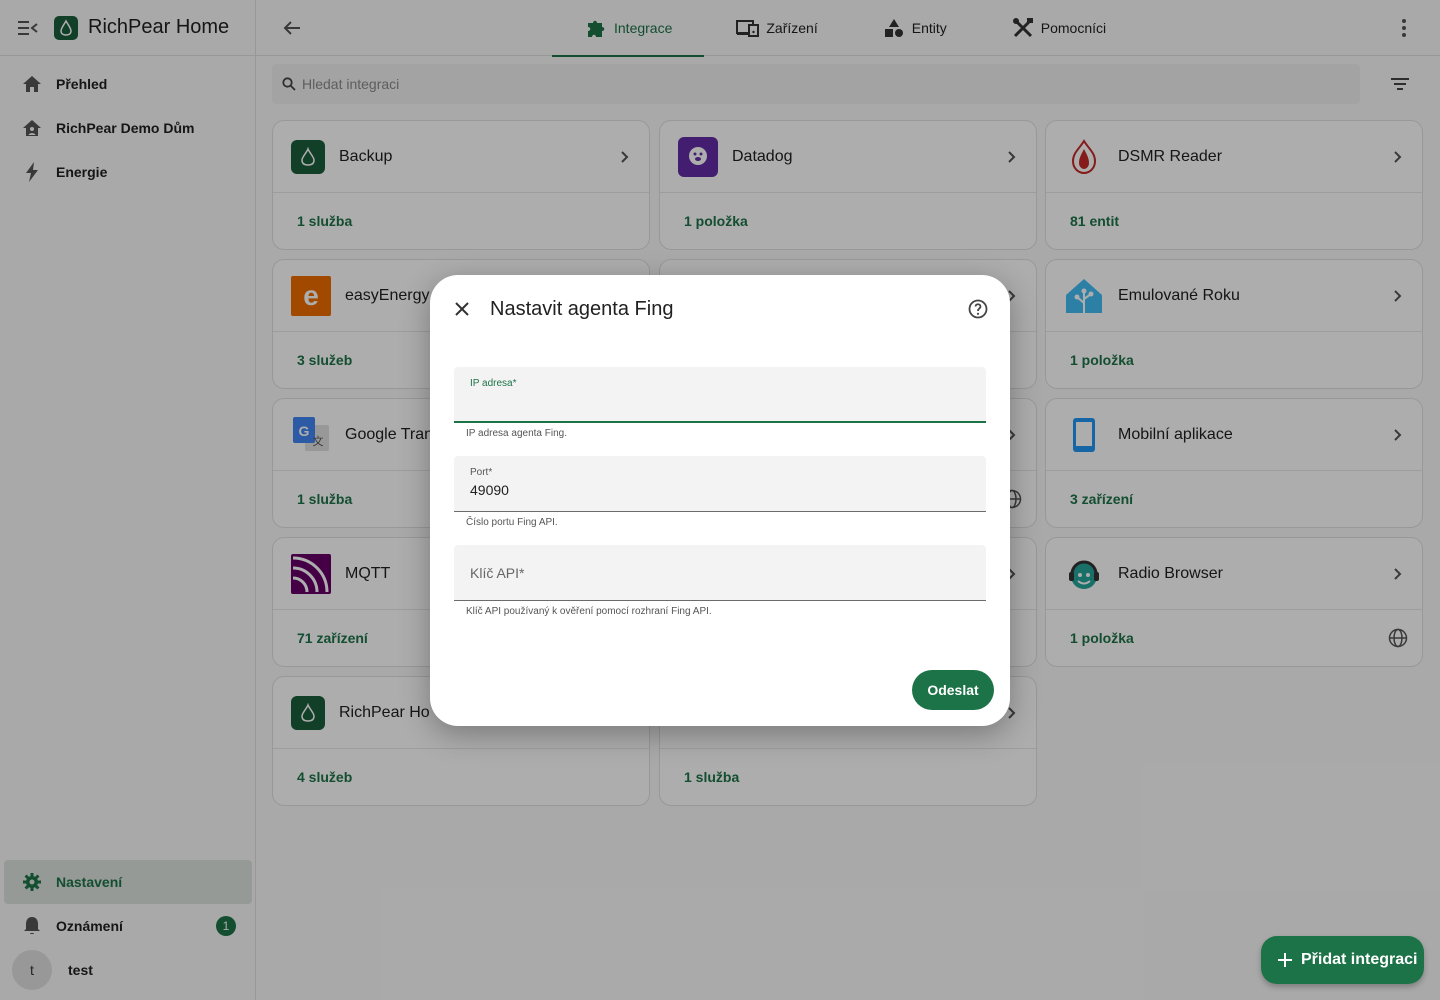 This screenshot has height=1000, width=1440. I want to click on api-key-field: Klíč API*, so click(720, 573).